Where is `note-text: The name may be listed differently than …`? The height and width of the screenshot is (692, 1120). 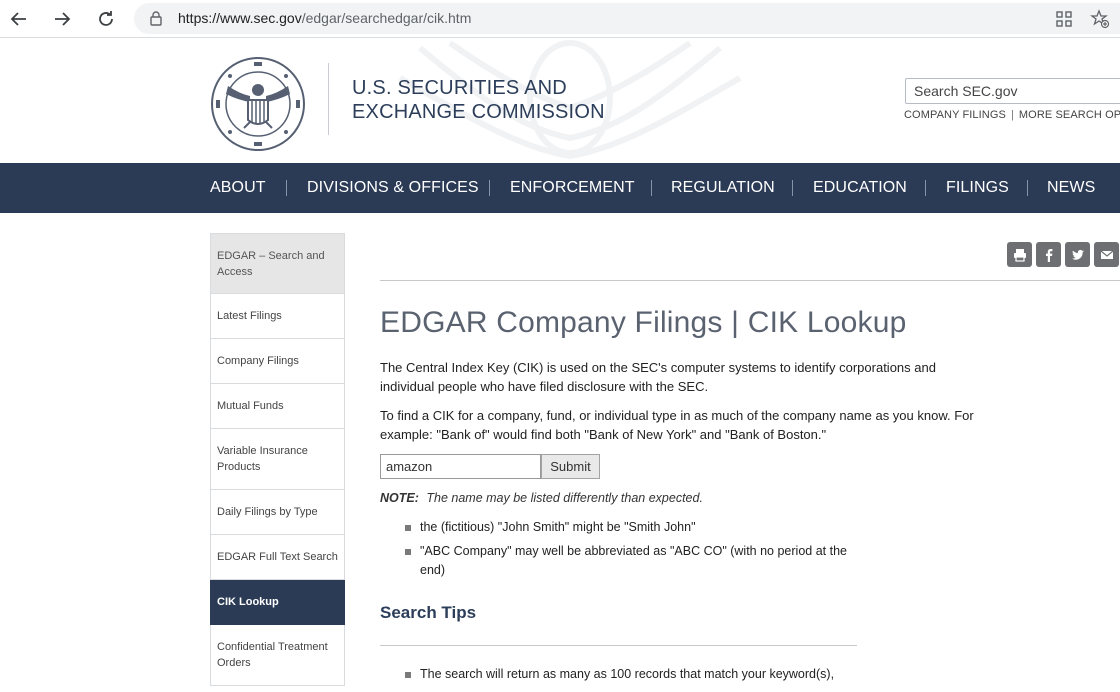 note-text: The name may be listed differently than … is located at coordinates (564, 498).